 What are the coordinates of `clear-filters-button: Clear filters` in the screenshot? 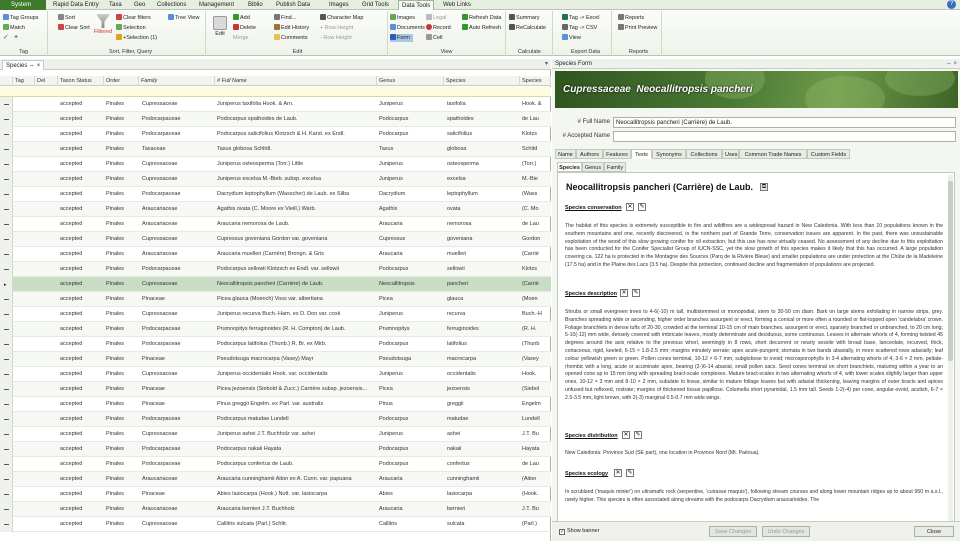 It's located at (133, 18).